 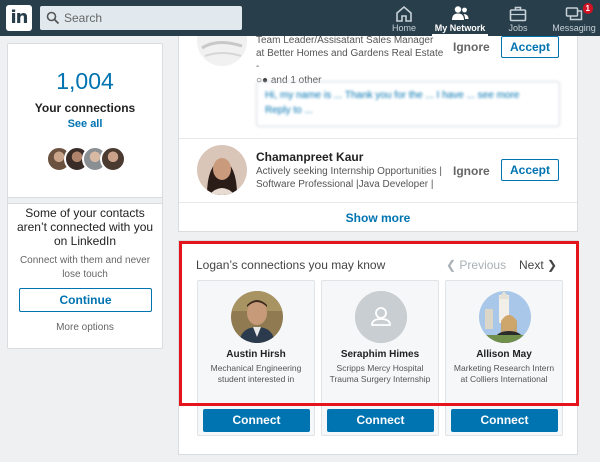 What do you see at coordinates (85, 108) in the screenshot?
I see `connections-label: Your connections` at bounding box center [85, 108].